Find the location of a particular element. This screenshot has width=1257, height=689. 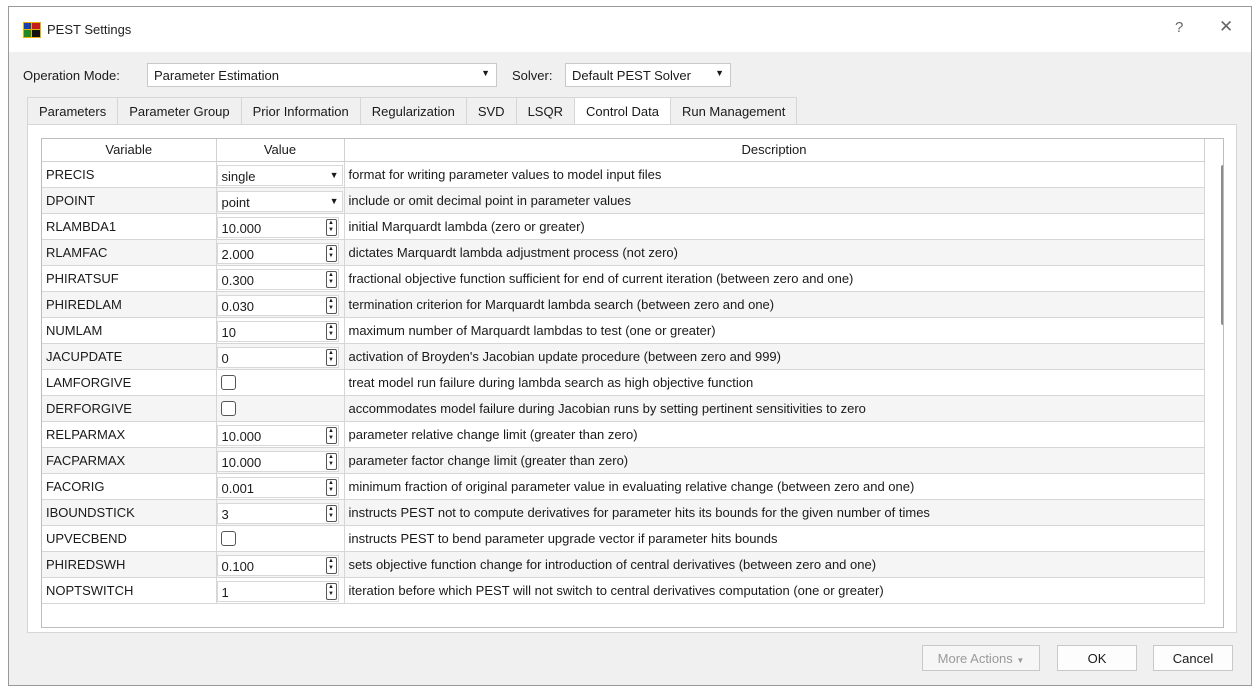

operation-mode-value: Parameter Estimation is located at coordinates (216, 75).